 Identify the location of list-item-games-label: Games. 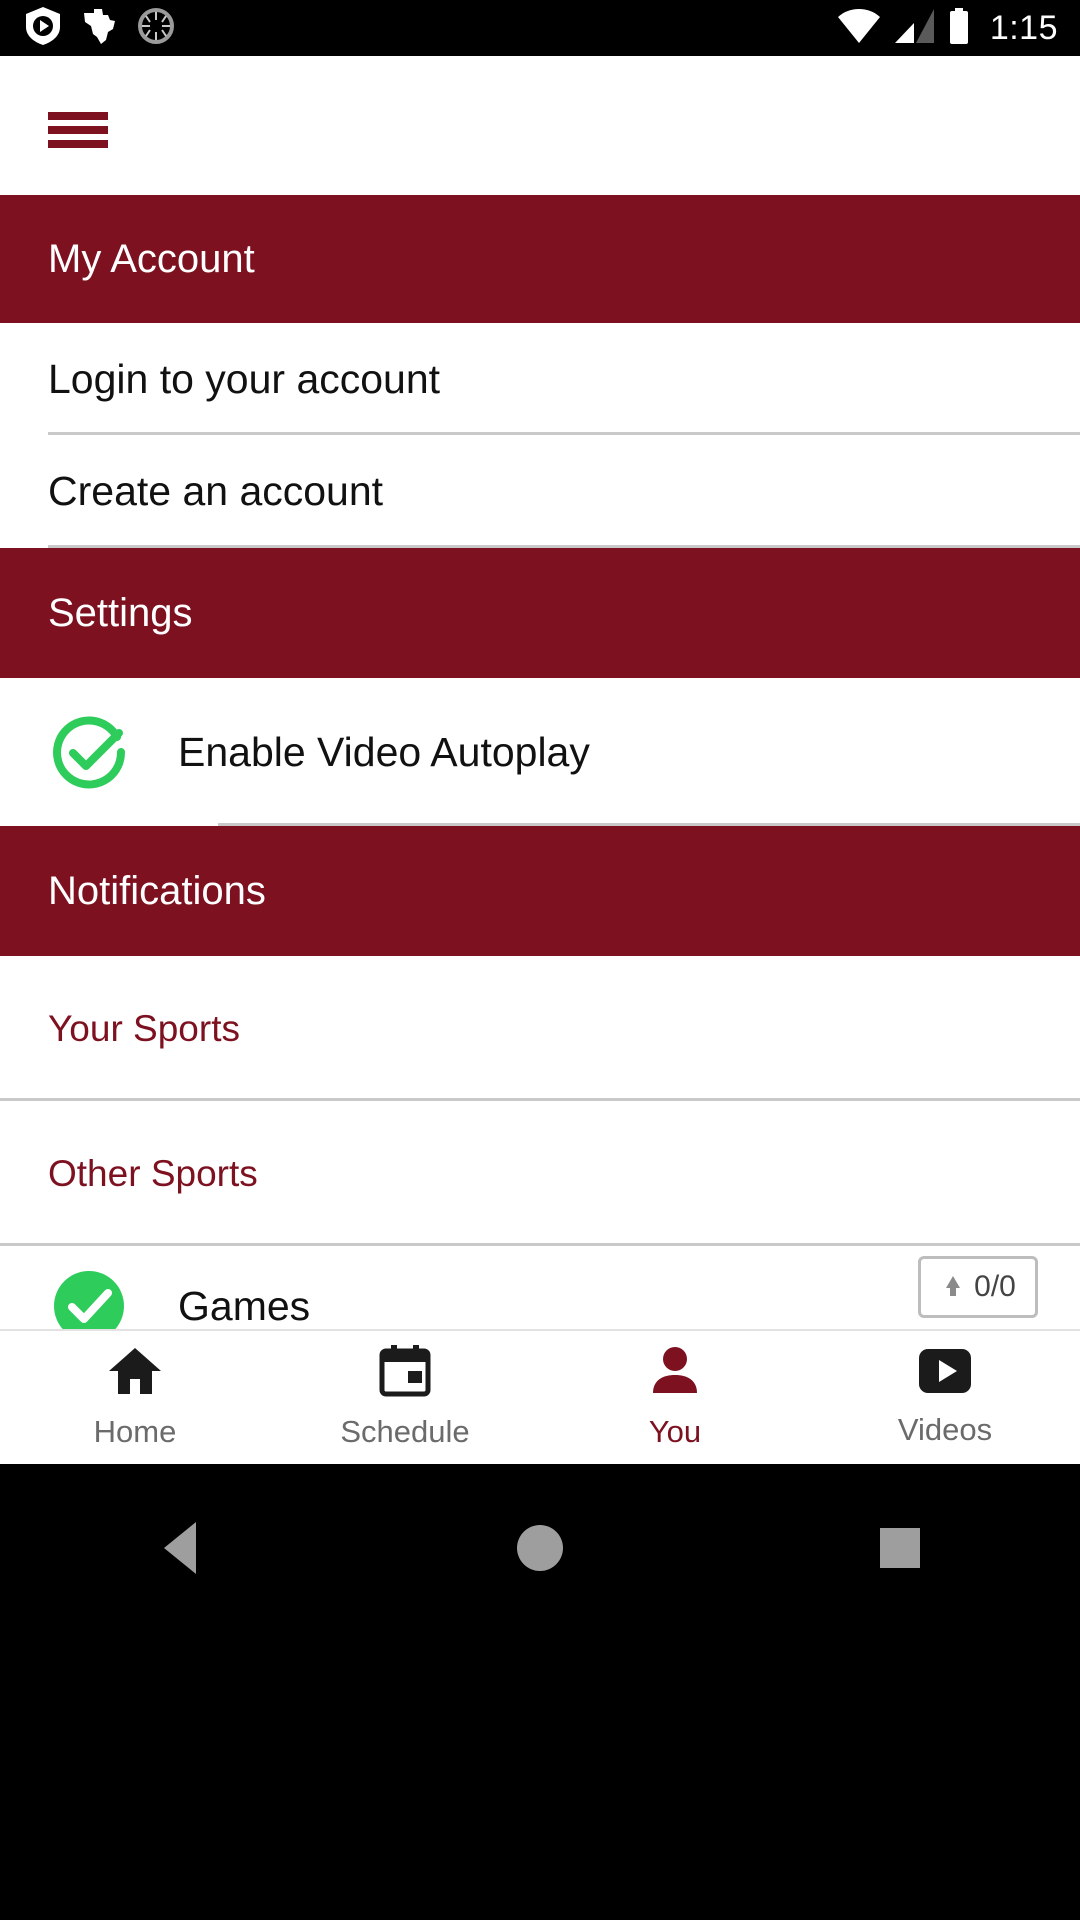
(244, 1305).